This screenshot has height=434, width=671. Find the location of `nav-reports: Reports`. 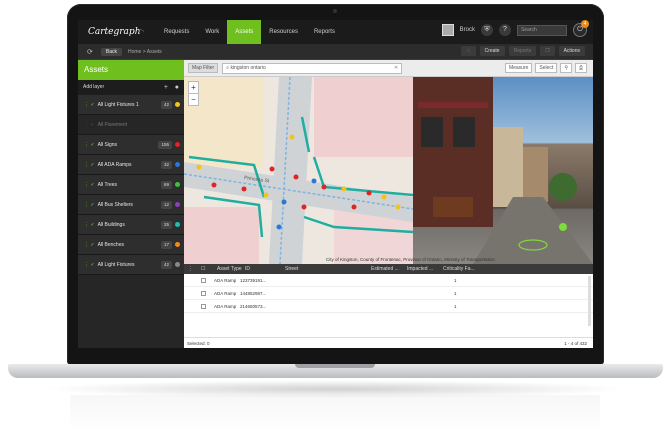

nav-reports: Reports is located at coordinates (324, 32).